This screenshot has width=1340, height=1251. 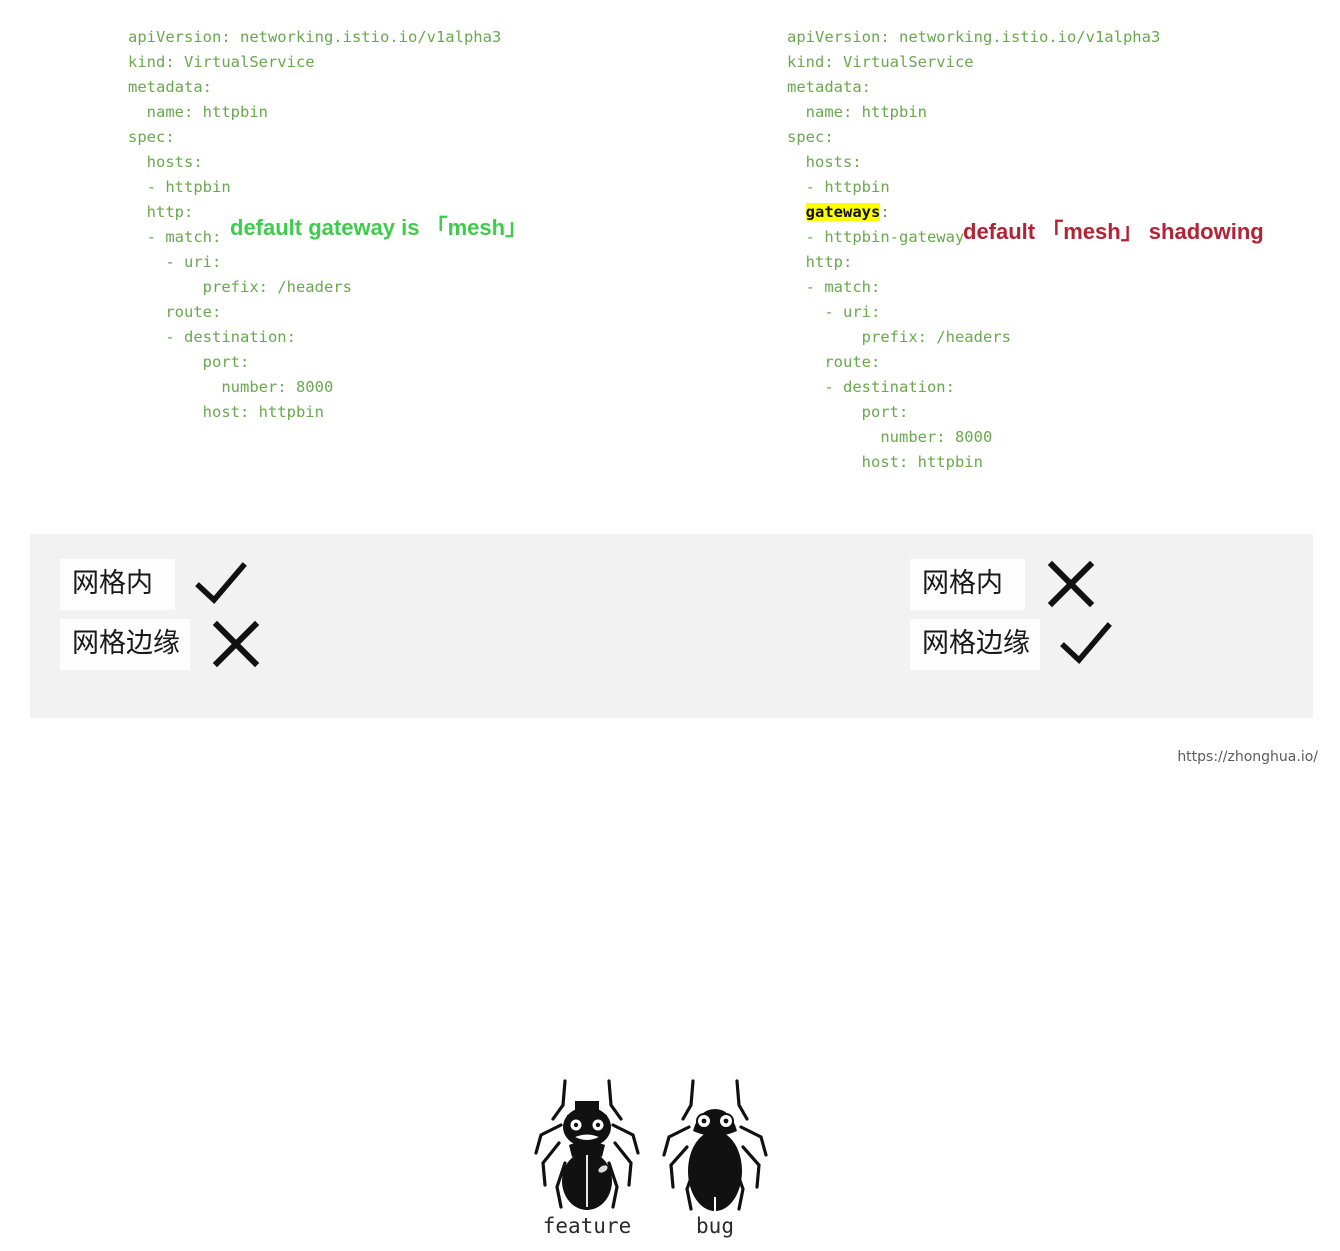 I want to click on bug-illustrations: feature bug, so click(x=657, y=1161).